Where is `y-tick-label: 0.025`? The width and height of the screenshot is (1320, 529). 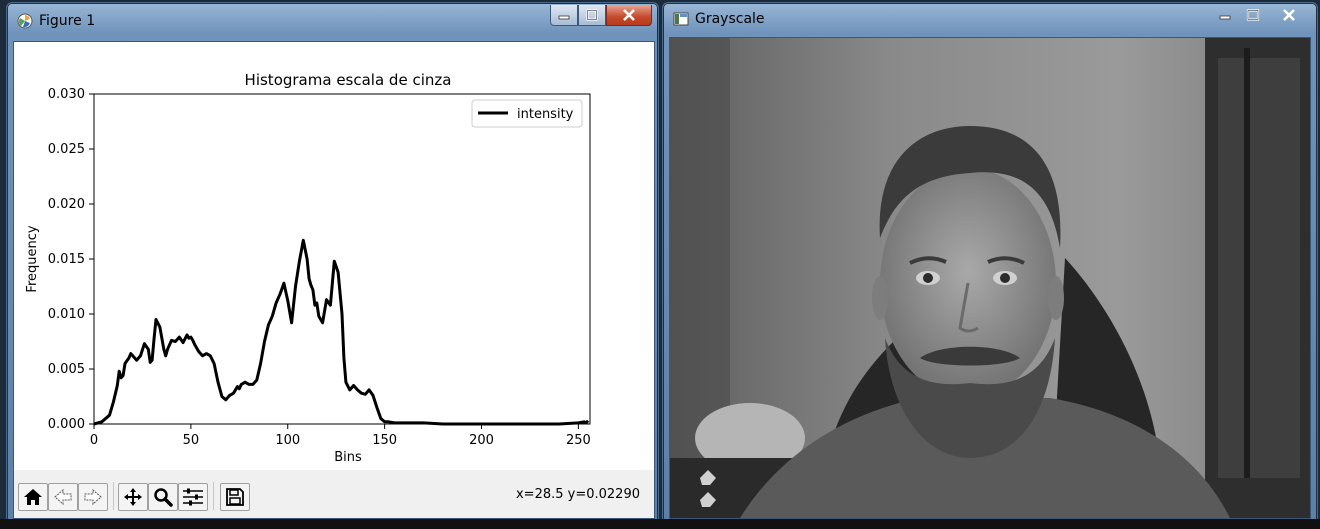
y-tick-label: 0.025 is located at coordinates (66, 149).